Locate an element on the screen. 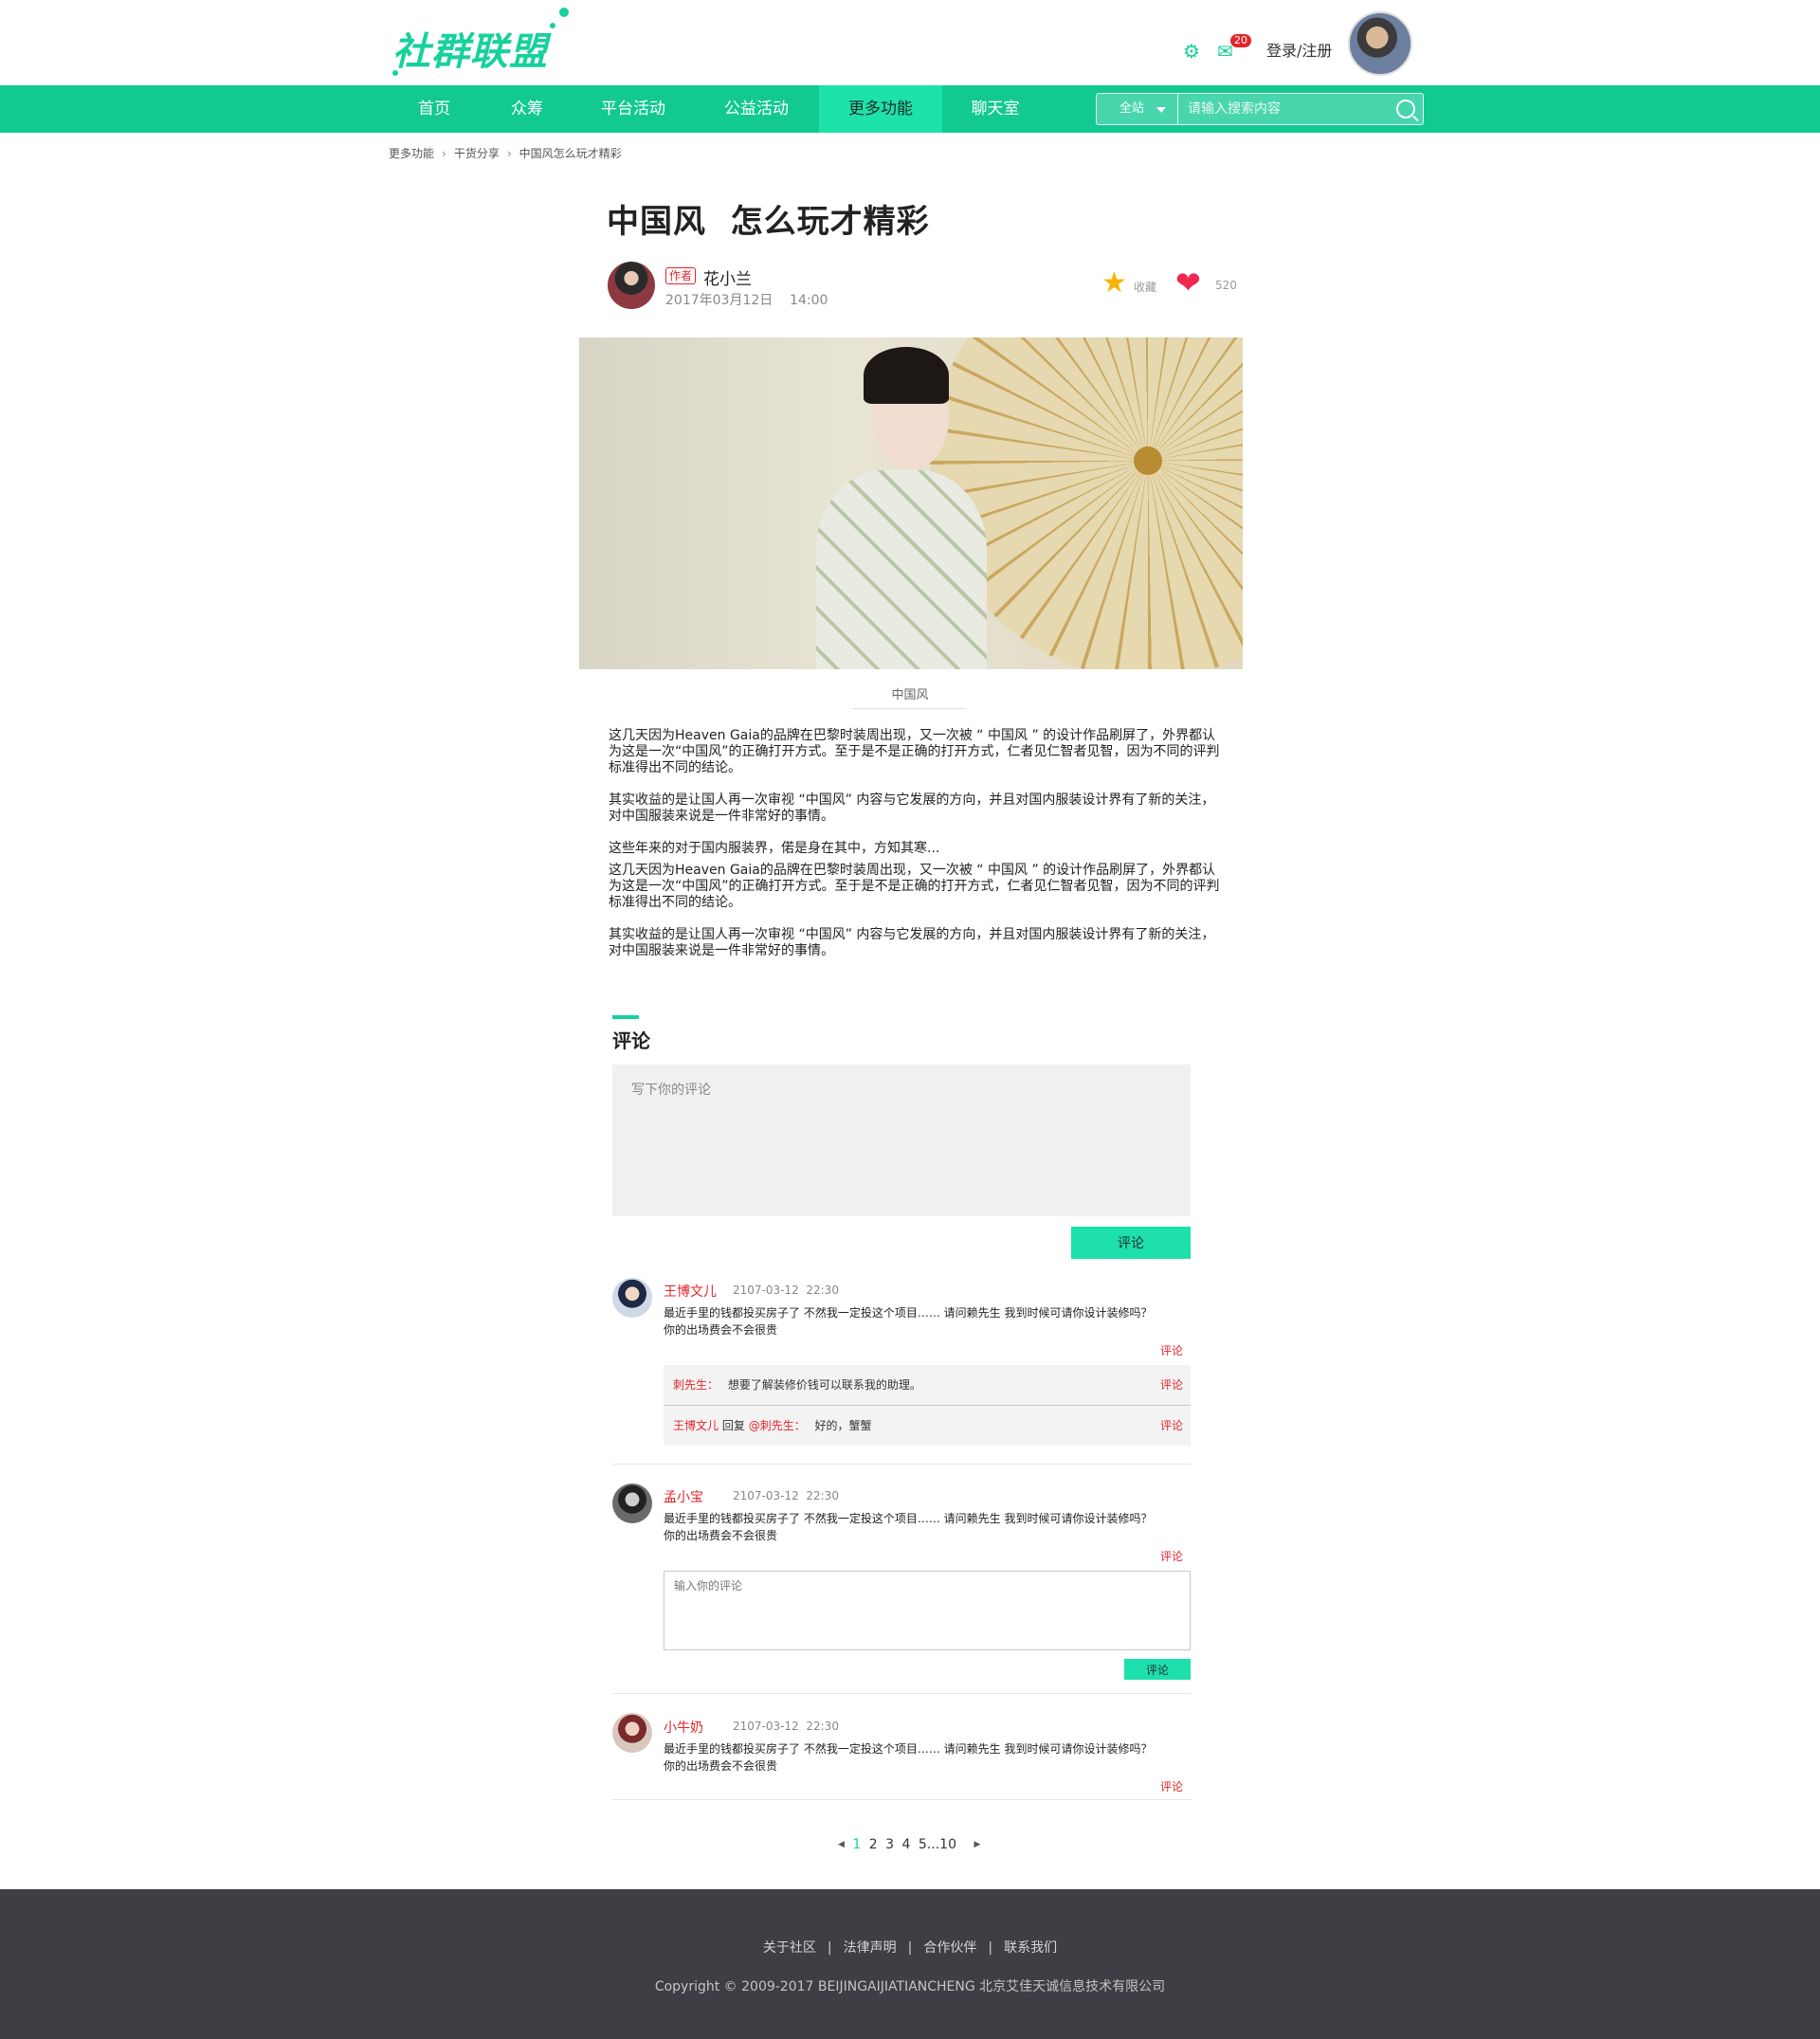  chevron-down-icon is located at coordinates (1161, 110).